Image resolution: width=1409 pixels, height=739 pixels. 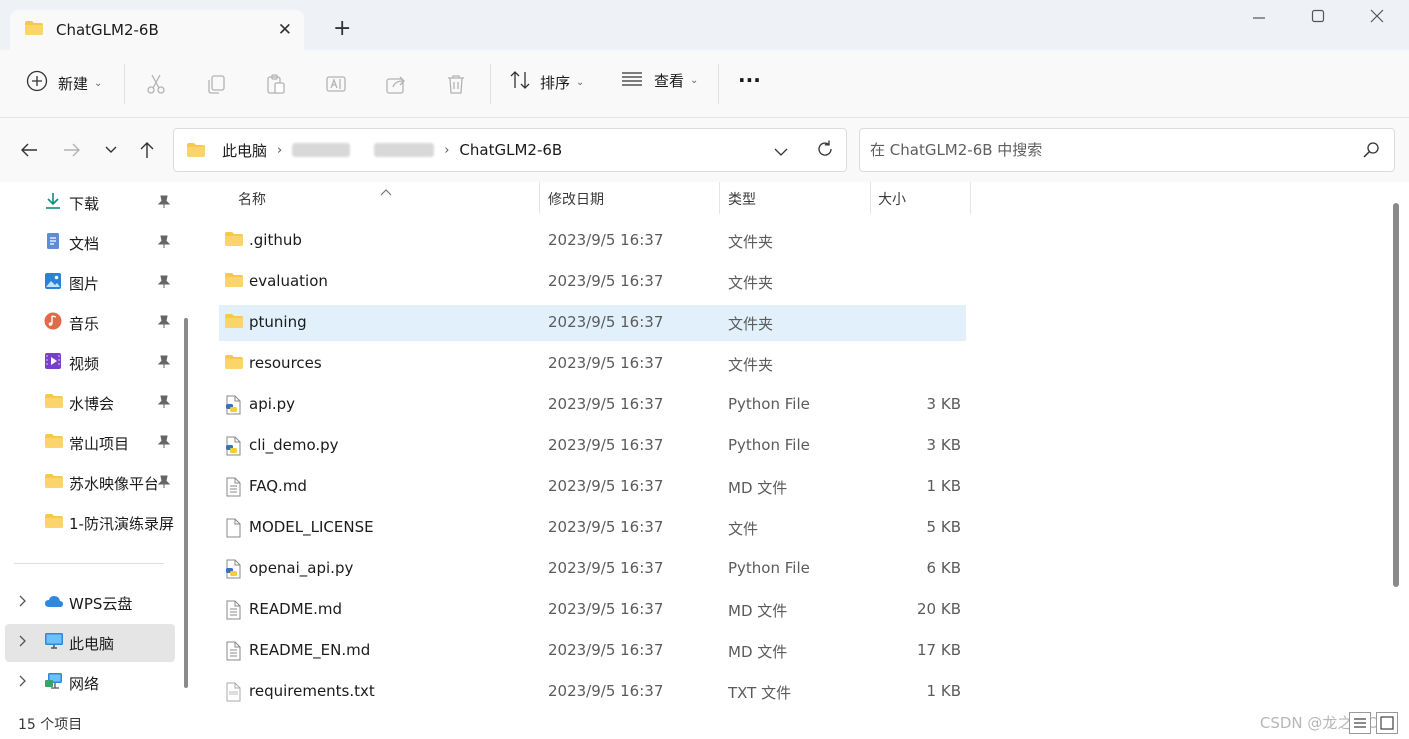 I want to click on sort-button: 排序 ⌄, so click(x=546, y=82).